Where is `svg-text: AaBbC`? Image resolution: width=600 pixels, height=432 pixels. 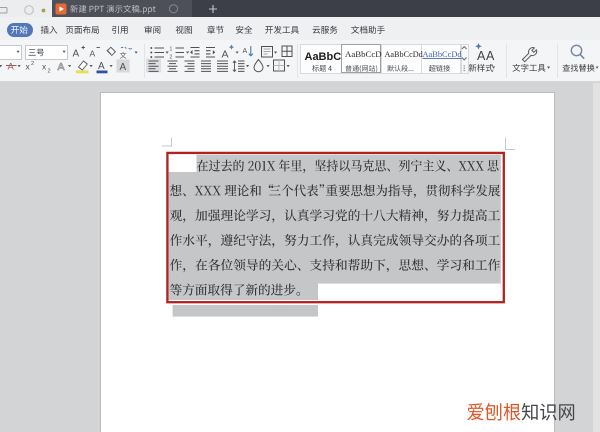
svg-text: AaBbC is located at coordinates (323, 57).